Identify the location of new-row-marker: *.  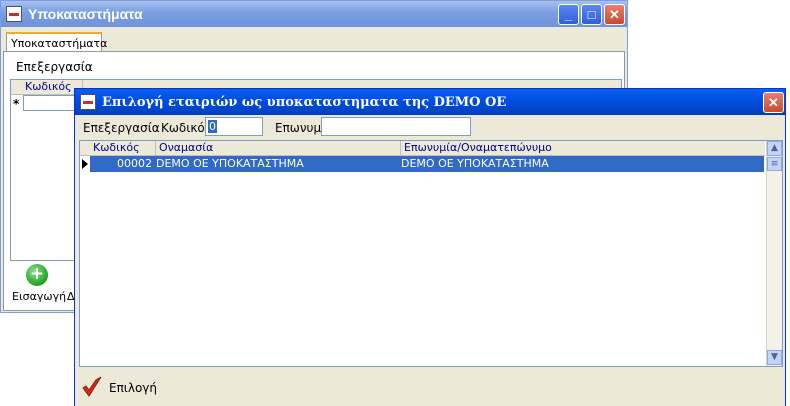
(16, 104).